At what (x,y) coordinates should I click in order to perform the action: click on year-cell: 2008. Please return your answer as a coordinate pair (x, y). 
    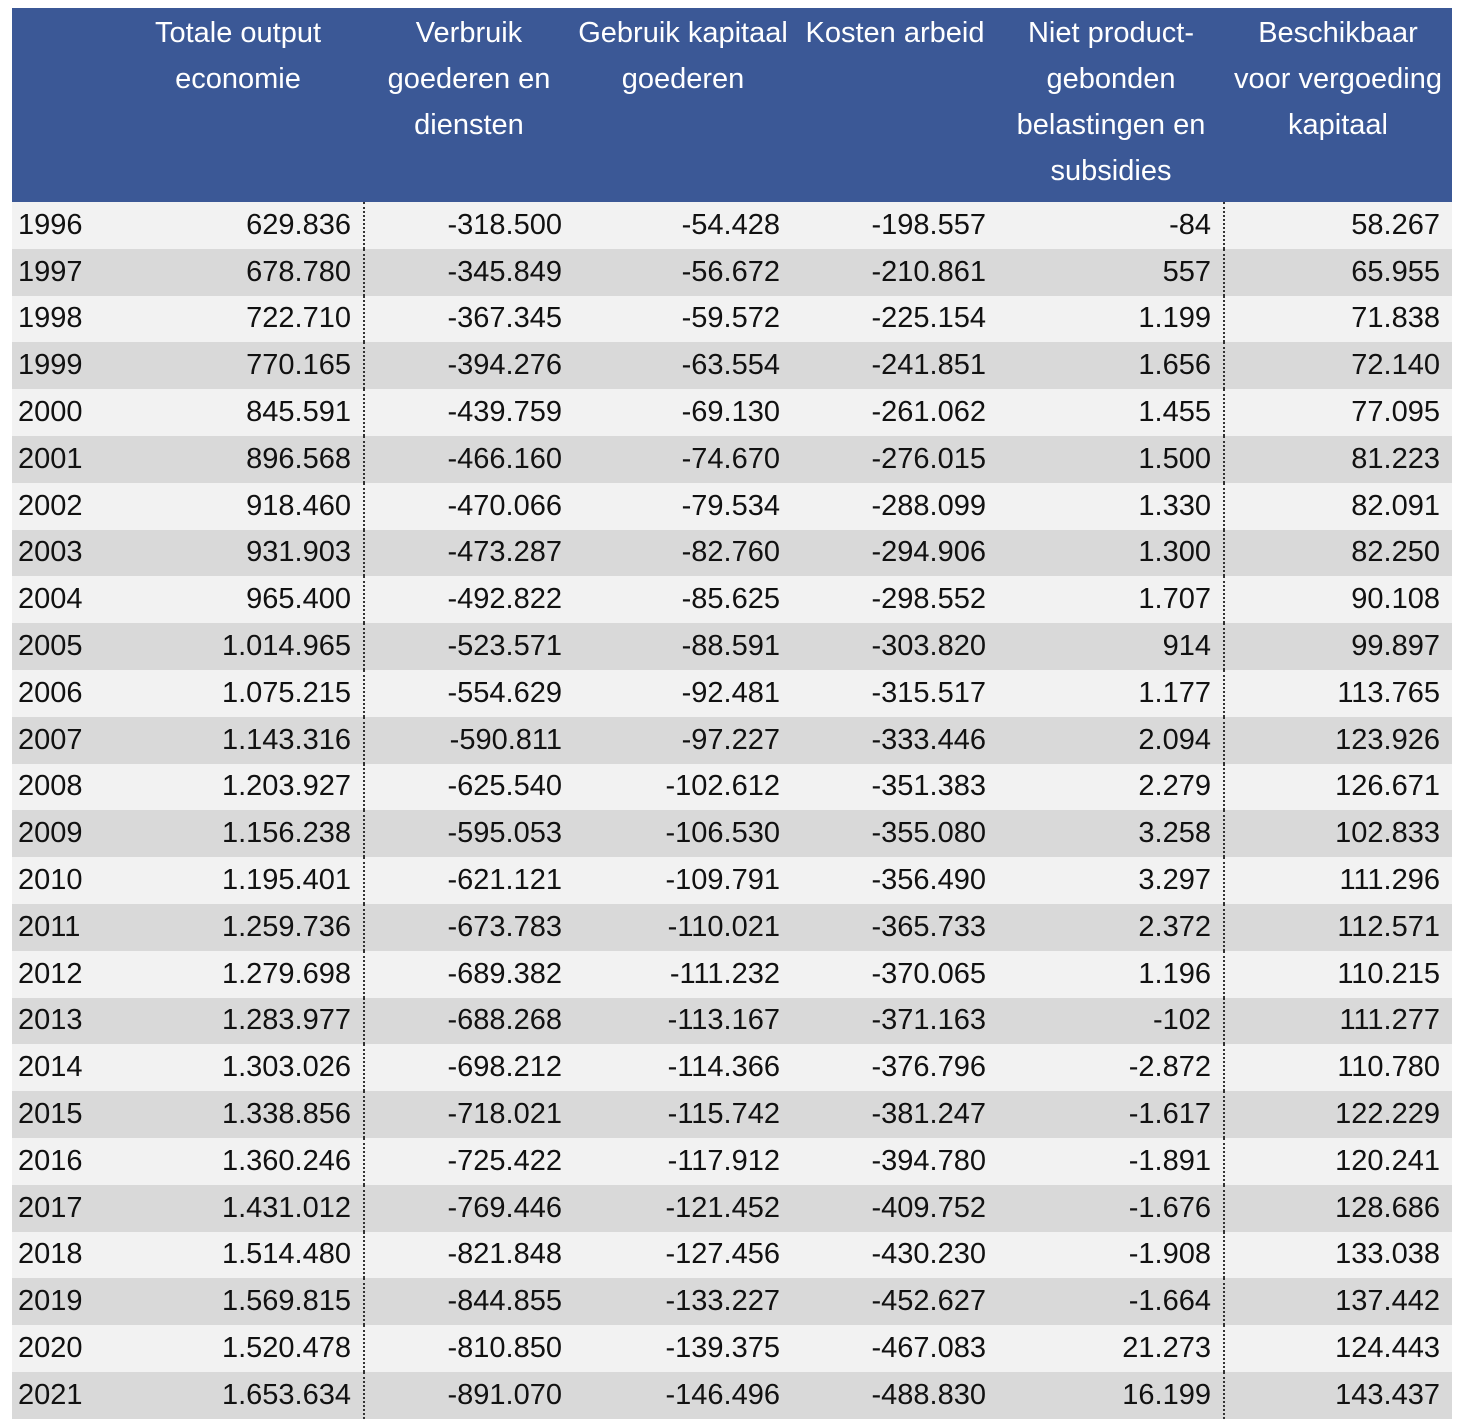
    Looking at the image, I should click on (62, 787).